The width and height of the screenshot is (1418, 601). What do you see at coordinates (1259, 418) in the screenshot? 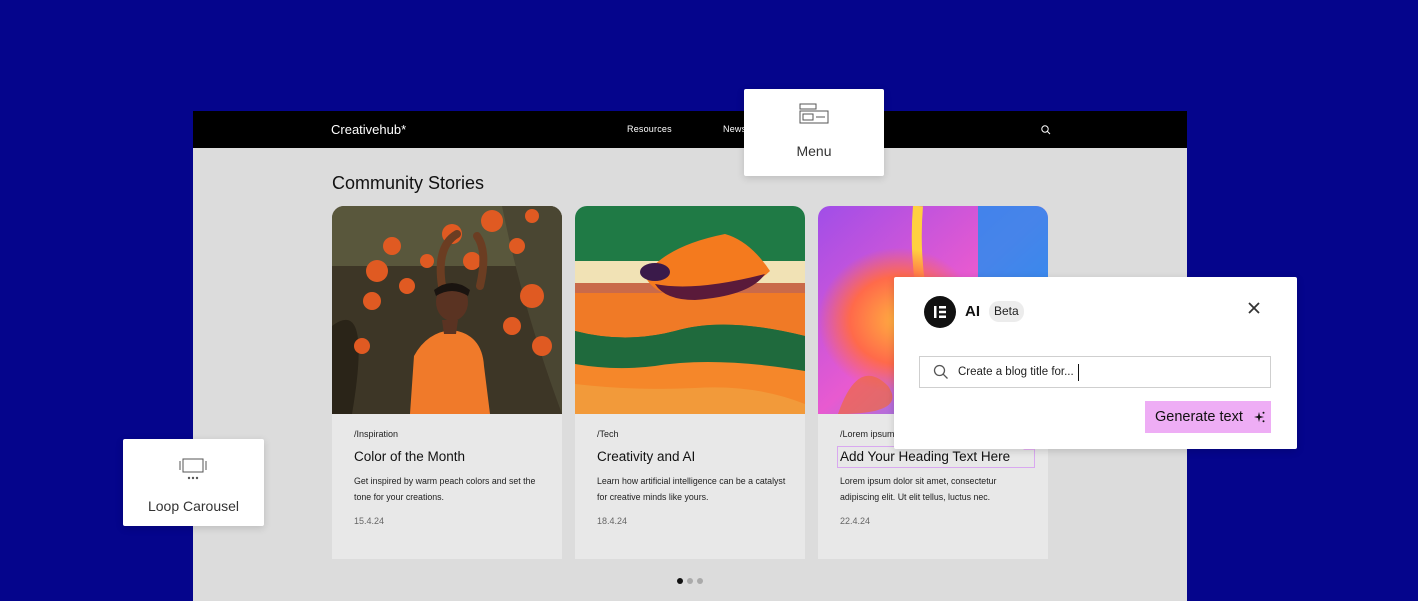
I see `sparkle-icon` at bounding box center [1259, 418].